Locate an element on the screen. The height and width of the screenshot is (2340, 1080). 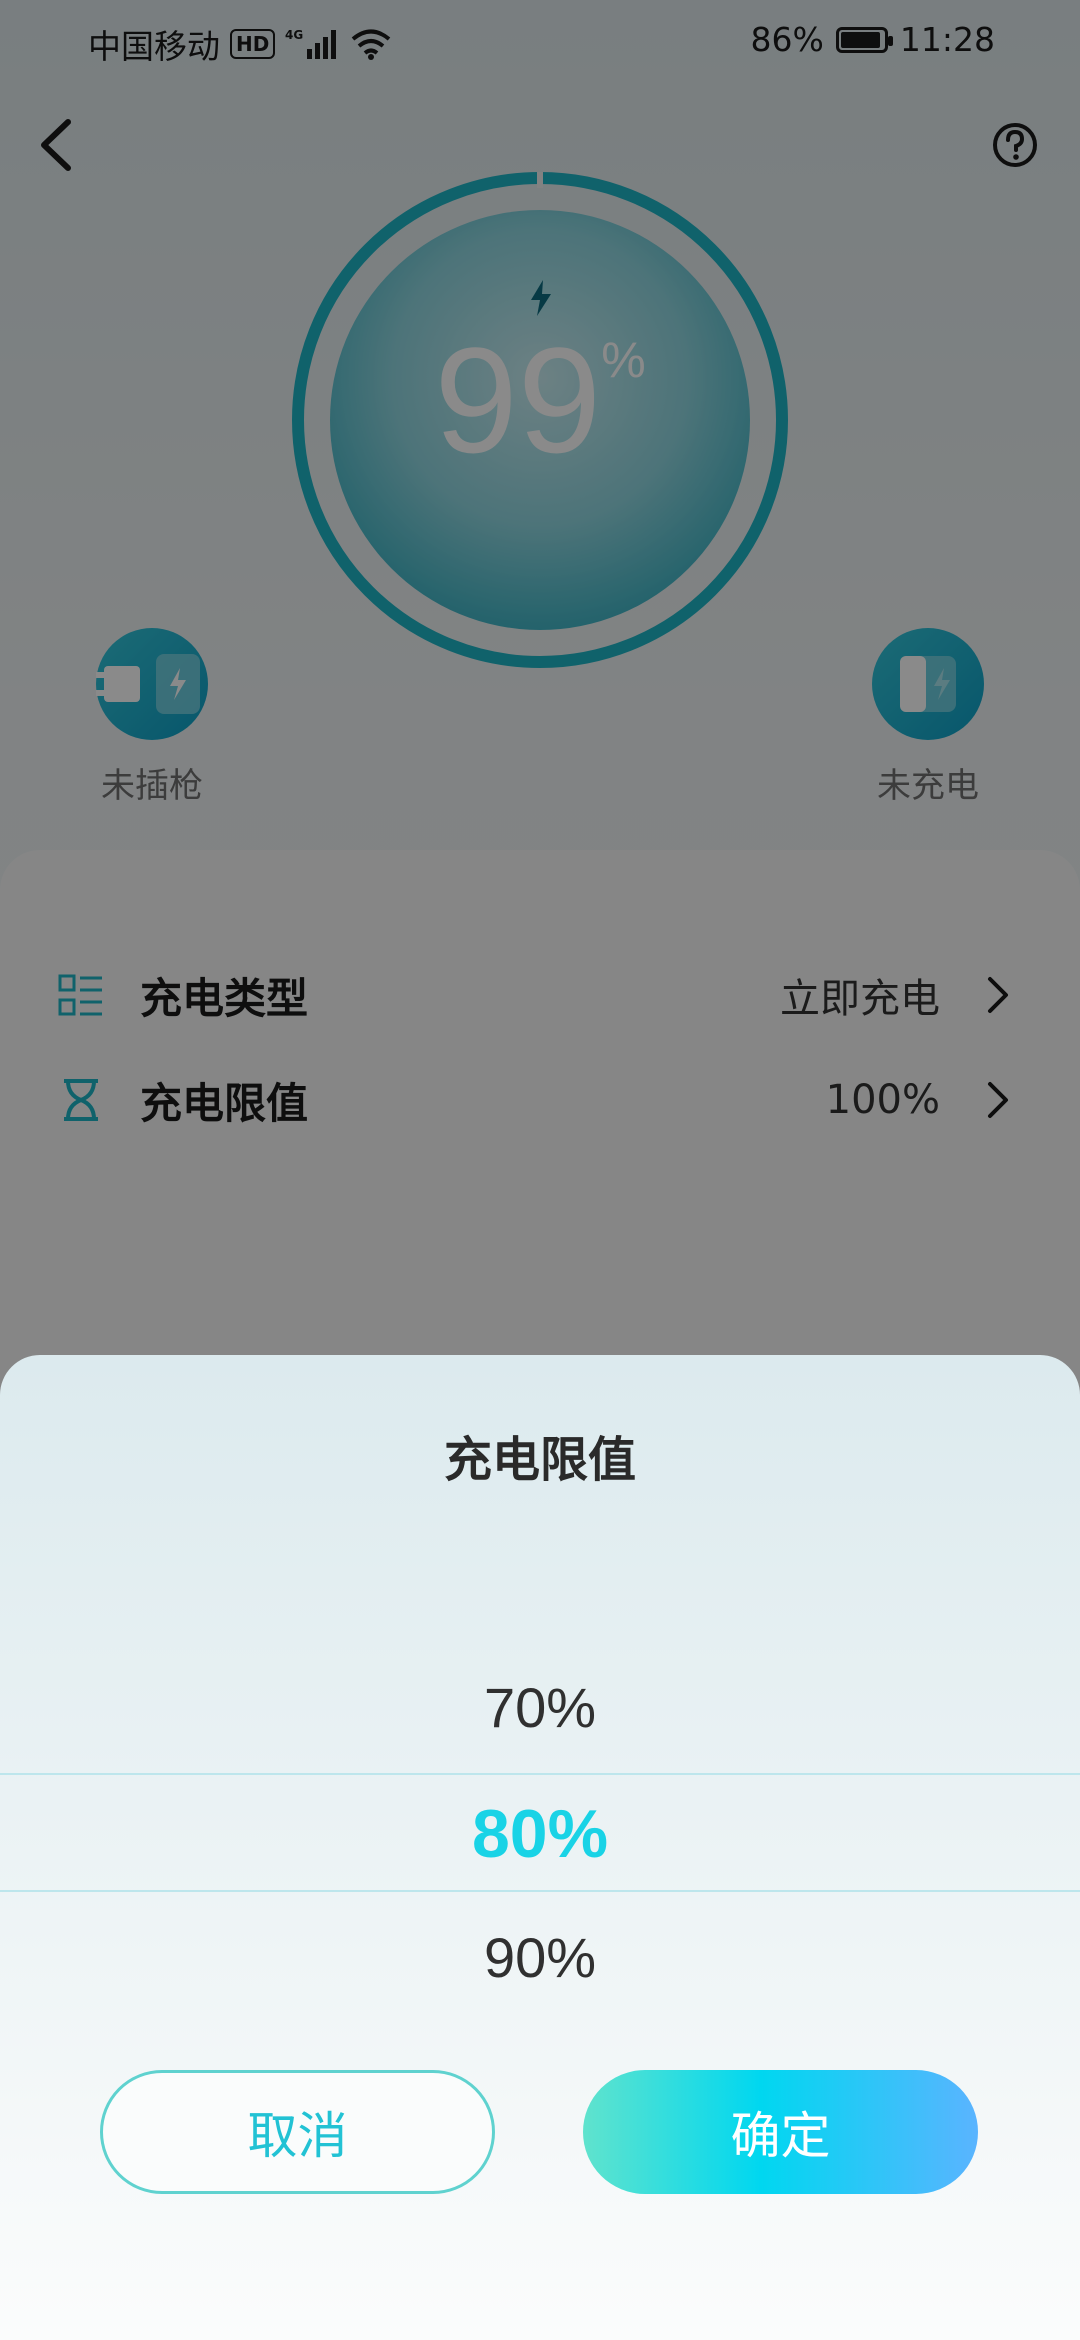
picker-option: 90% is located at coordinates (540, 1957).